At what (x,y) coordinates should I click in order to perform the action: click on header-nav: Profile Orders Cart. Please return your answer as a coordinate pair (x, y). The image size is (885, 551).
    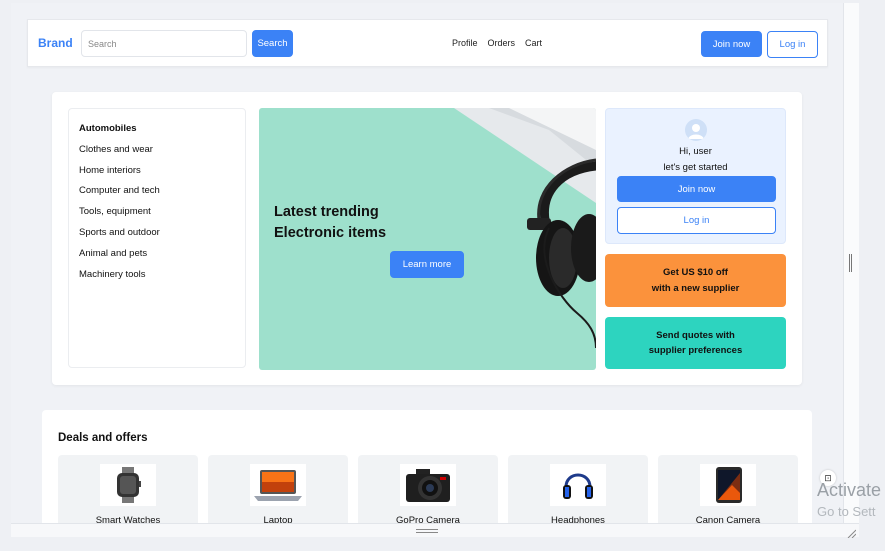
    Looking at the image, I should click on (497, 43).